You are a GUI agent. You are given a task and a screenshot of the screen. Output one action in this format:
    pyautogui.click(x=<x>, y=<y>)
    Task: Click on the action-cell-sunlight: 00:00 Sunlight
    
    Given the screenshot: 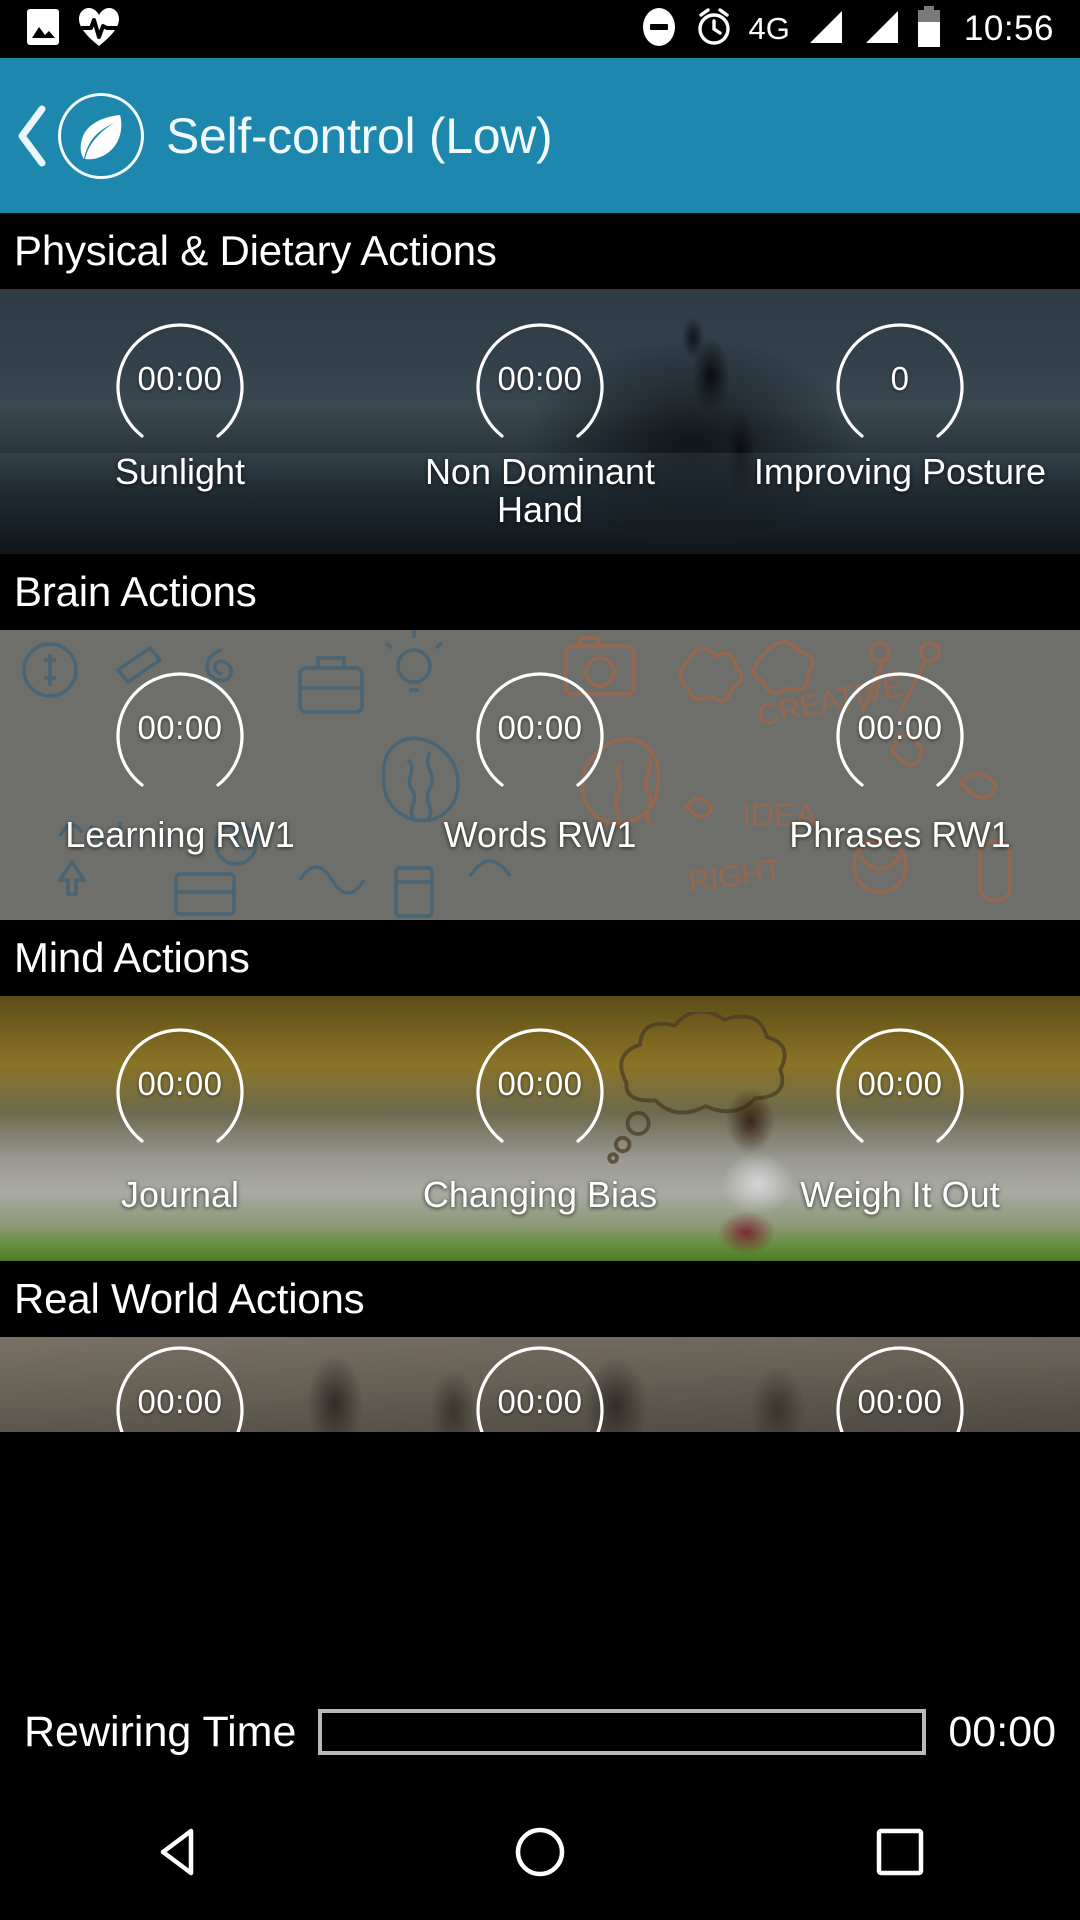 What is the action you would take?
    pyautogui.click(x=180, y=429)
    